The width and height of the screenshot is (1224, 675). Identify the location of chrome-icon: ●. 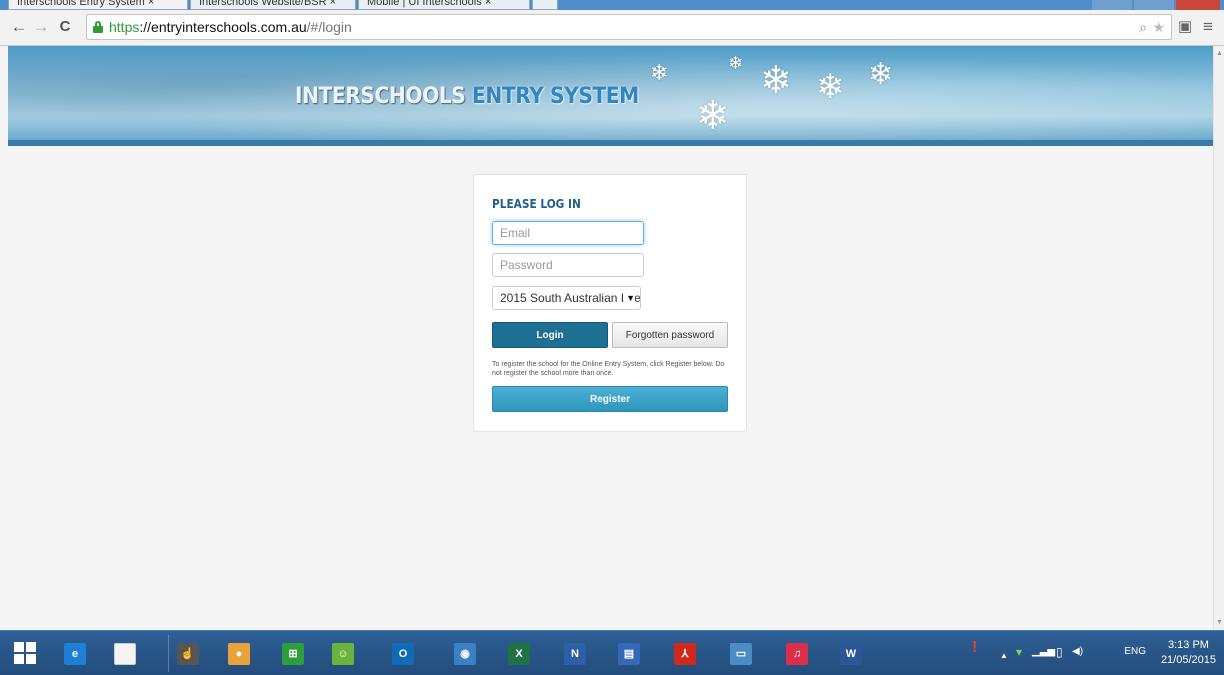
(239, 653).